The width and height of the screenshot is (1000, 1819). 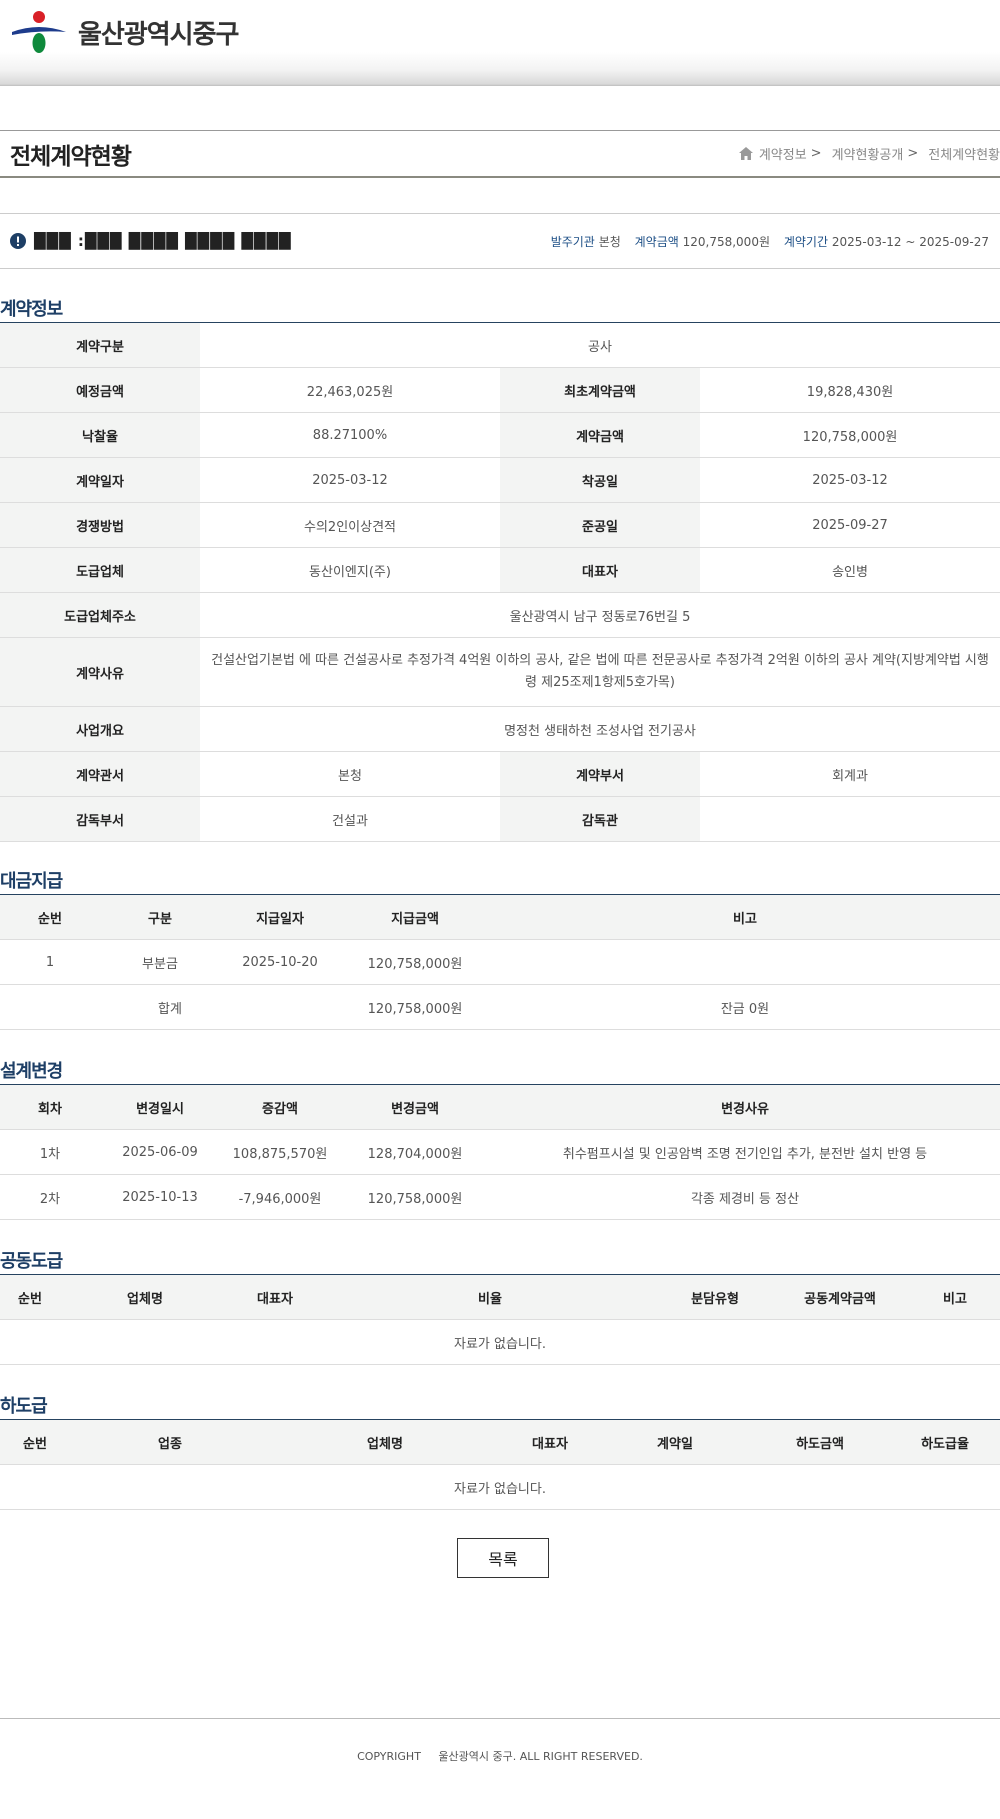 What do you see at coordinates (572, 241) in the screenshot?
I see `org-label: 발주기관` at bounding box center [572, 241].